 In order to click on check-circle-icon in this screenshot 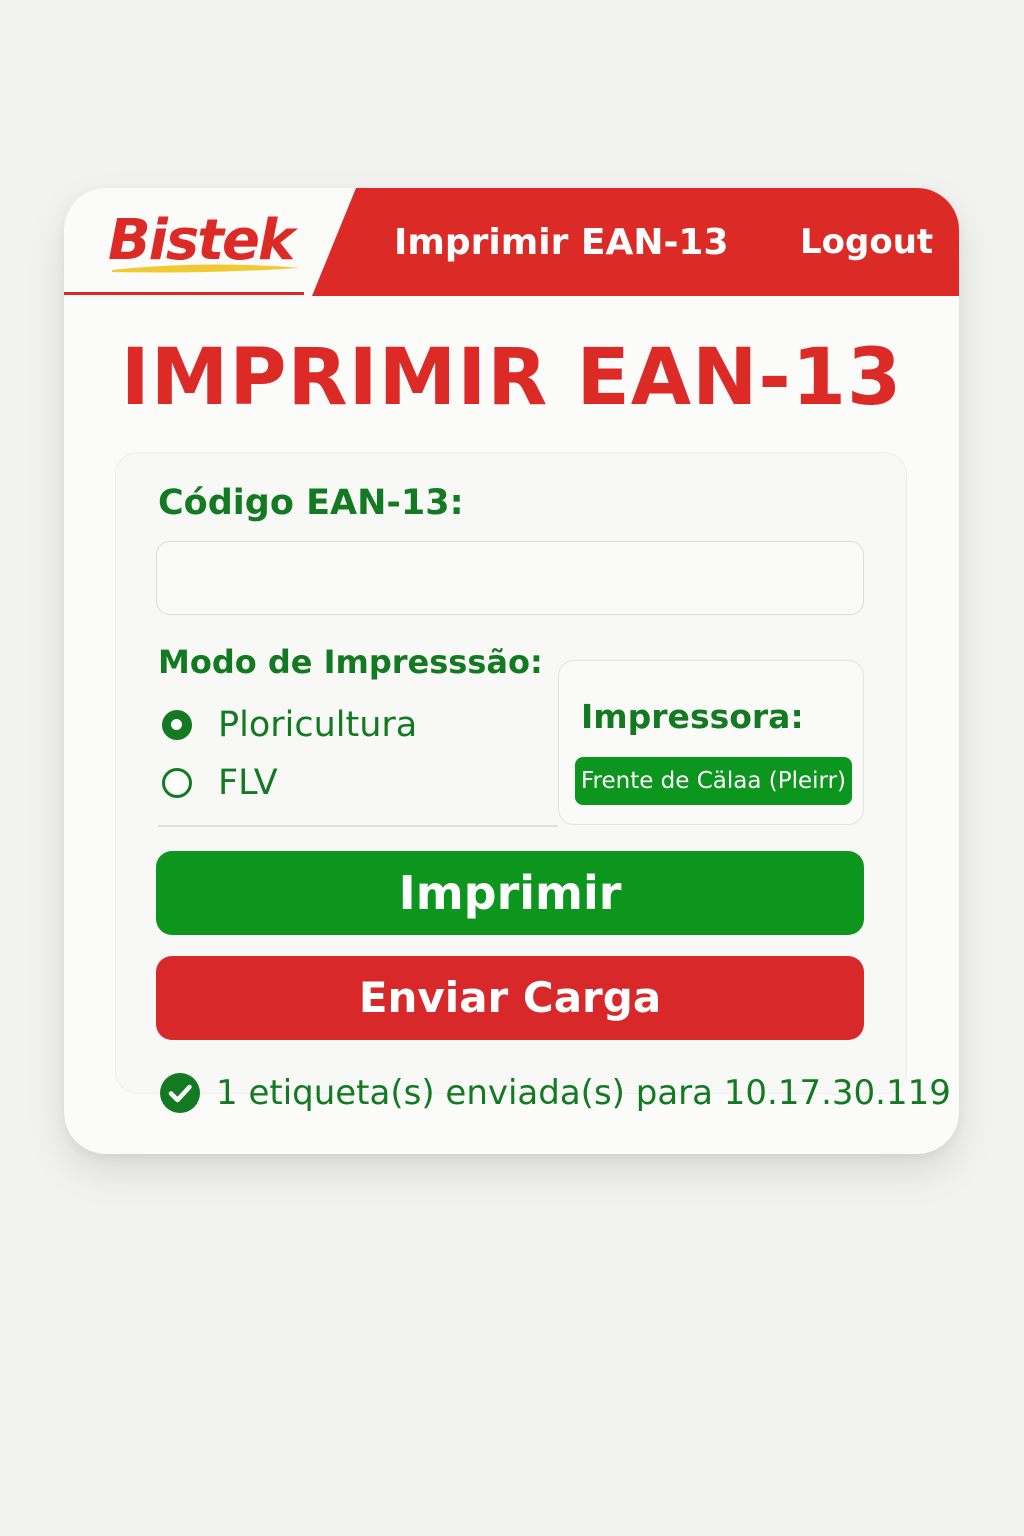, I will do `click(180, 1093)`.